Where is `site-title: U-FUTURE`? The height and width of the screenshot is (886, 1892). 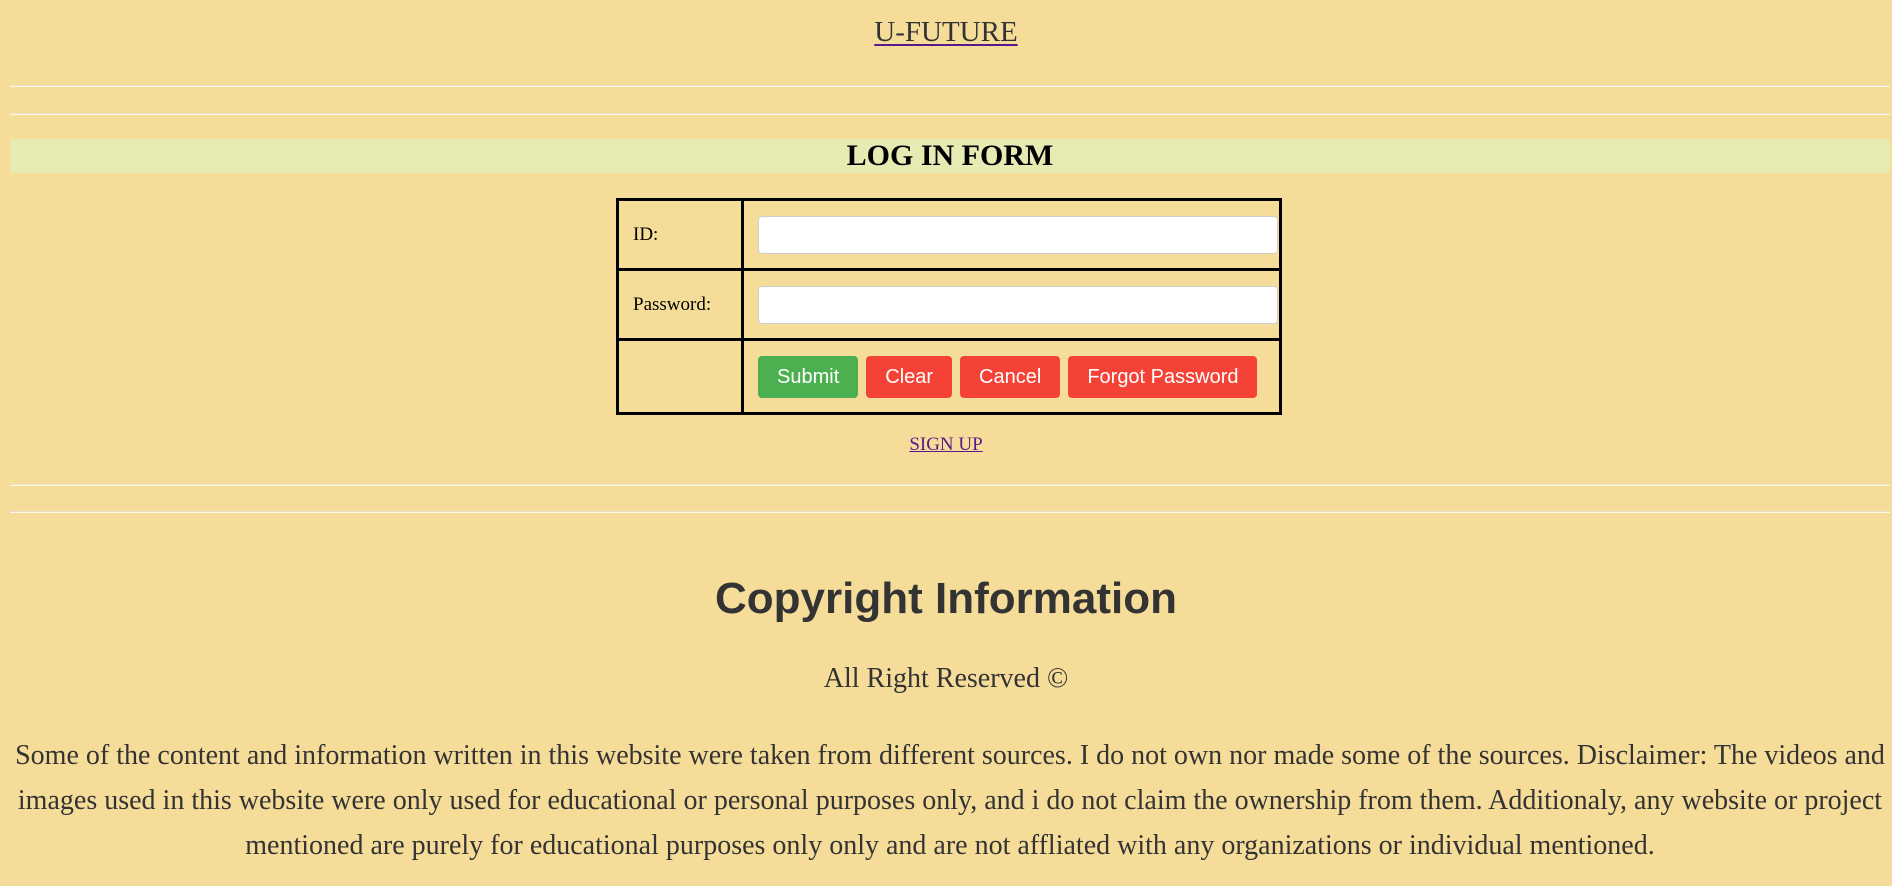
site-title: U-FUTURE is located at coordinates (946, 32).